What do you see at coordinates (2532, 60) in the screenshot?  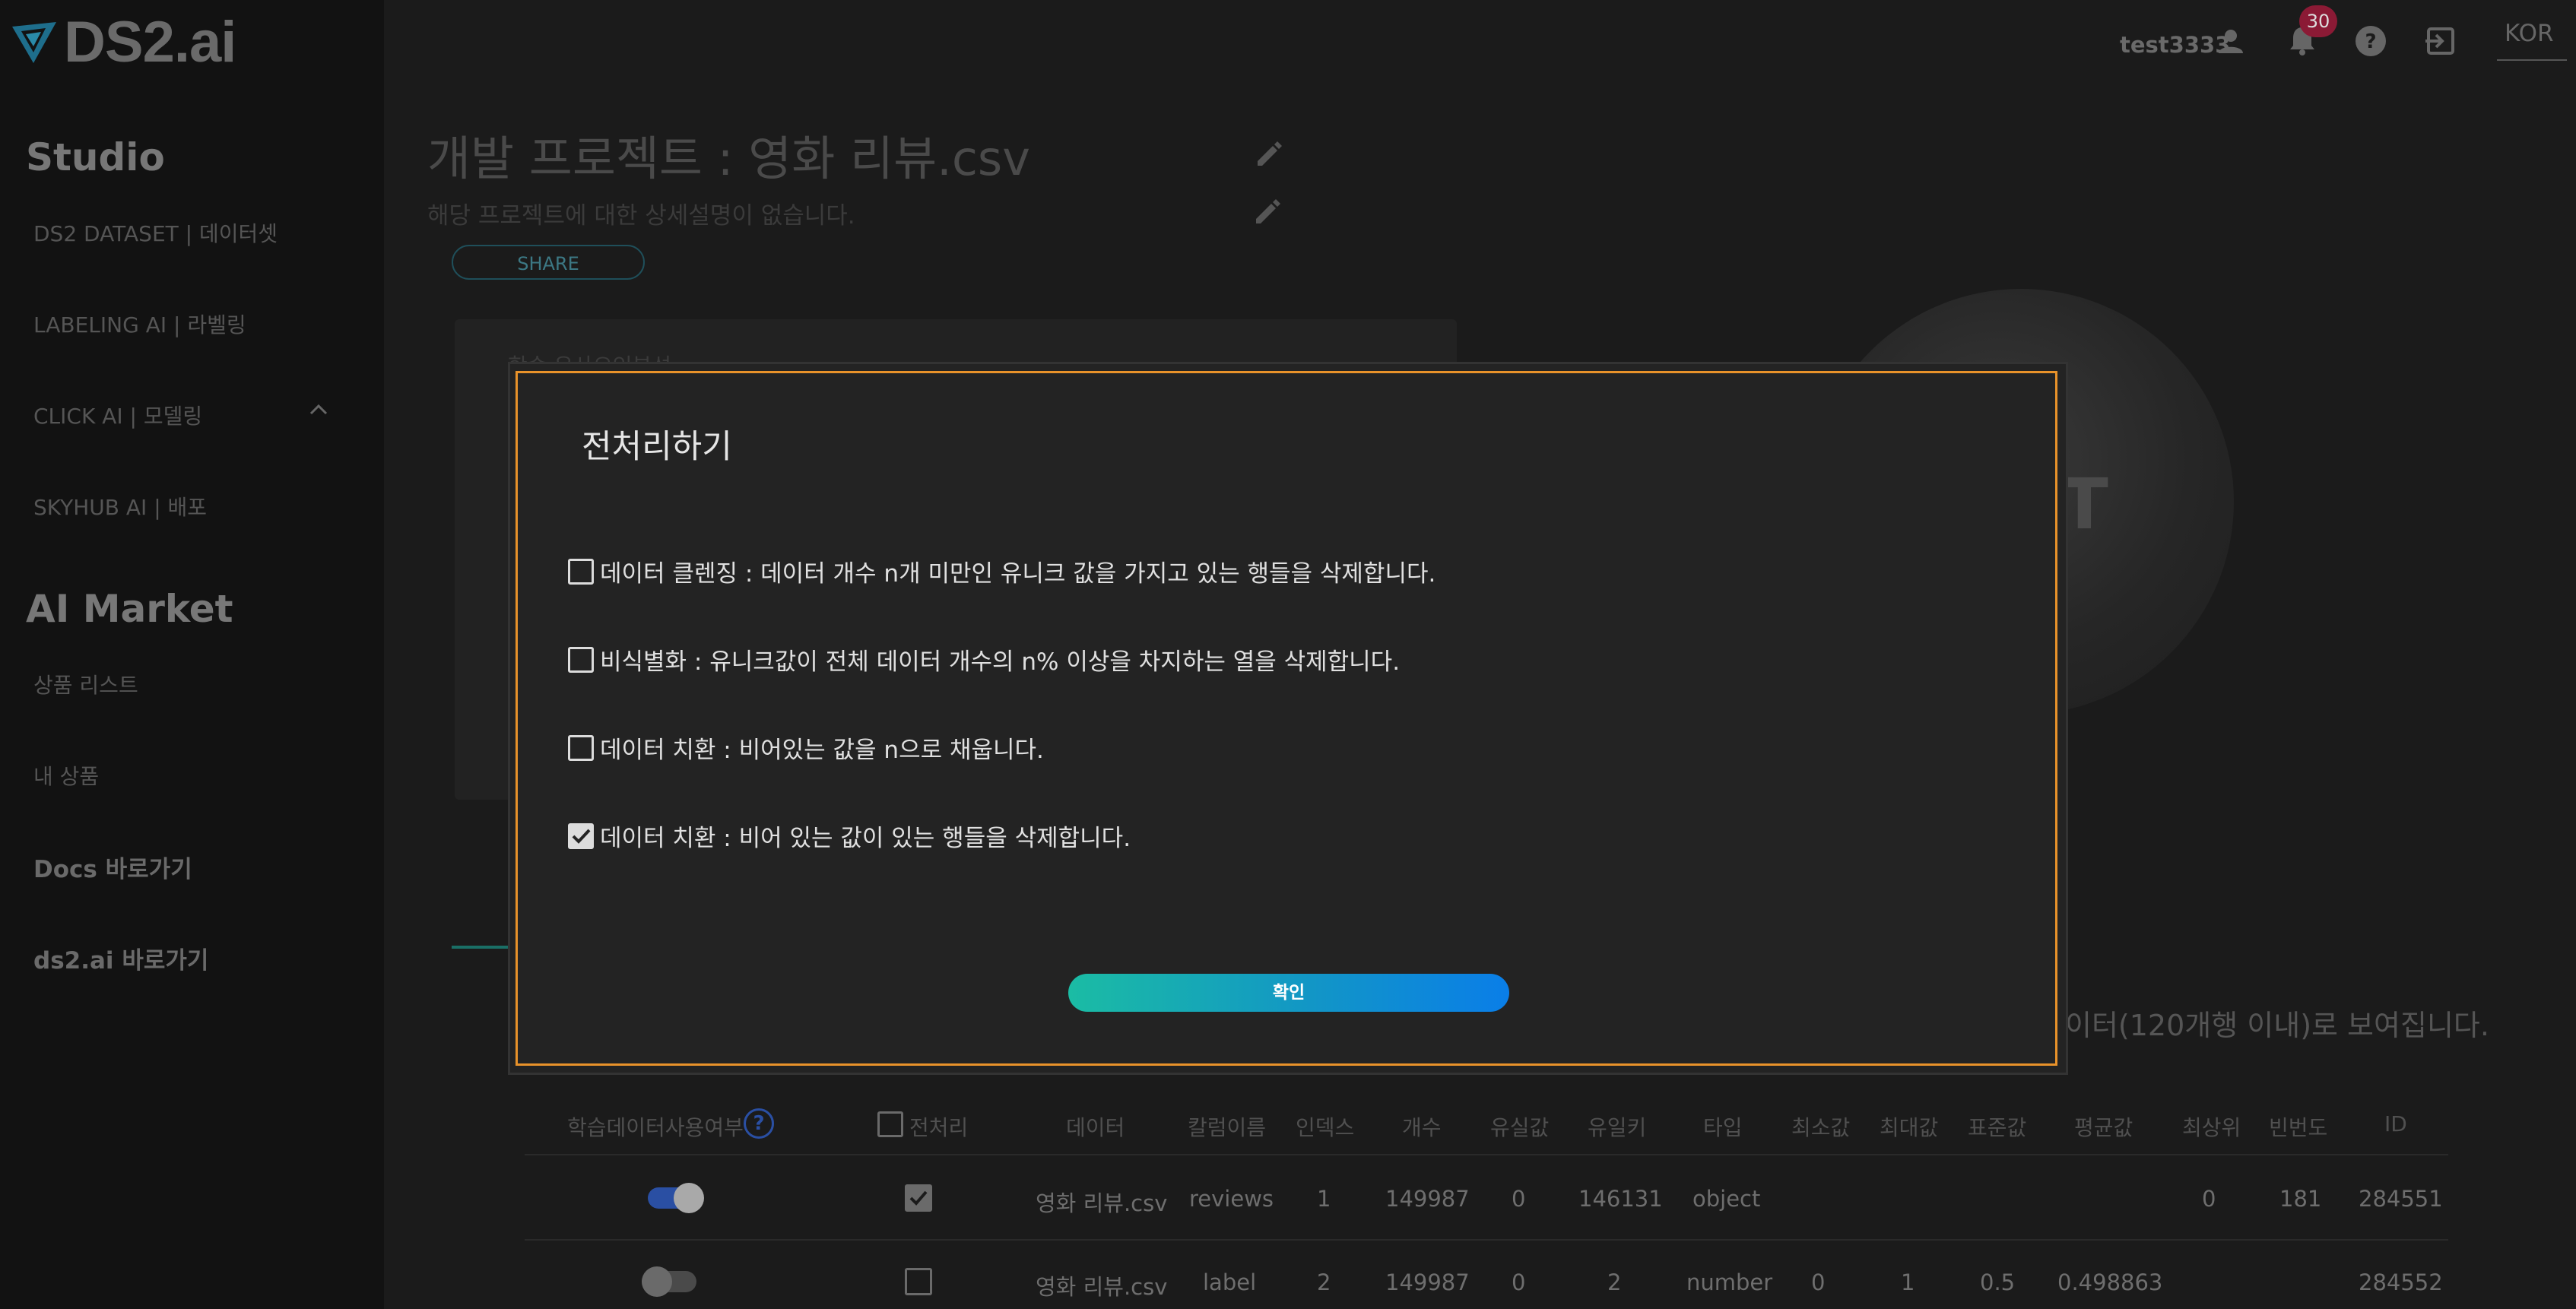 I see `language-underline` at bounding box center [2532, 60].